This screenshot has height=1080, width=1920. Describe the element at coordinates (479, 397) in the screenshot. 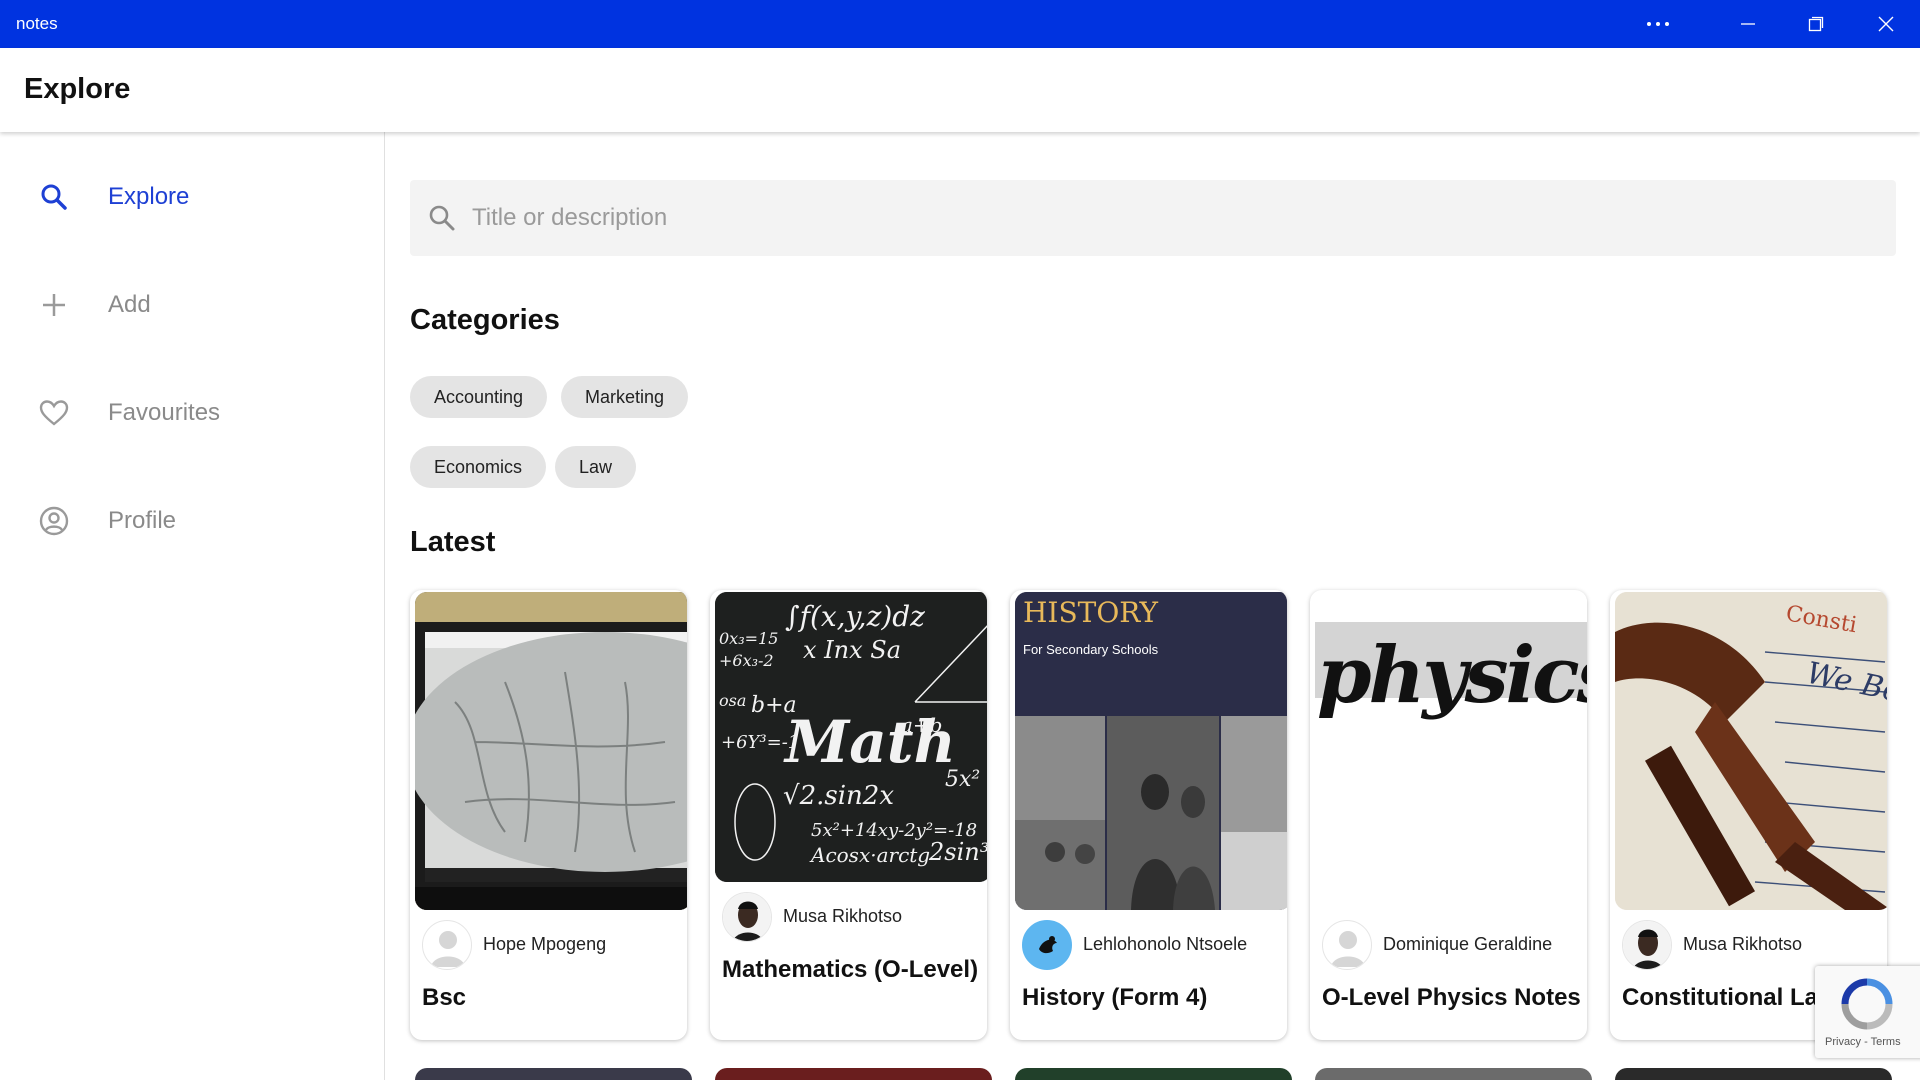

I see `category-chip-accounting: Accounting` at that location.